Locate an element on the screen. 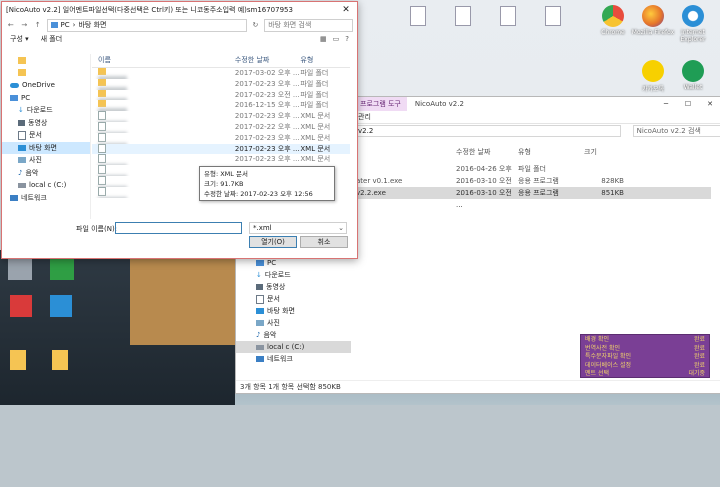  explorer-title: NicoAuto v2.2 is located at coordinates (439, 104).